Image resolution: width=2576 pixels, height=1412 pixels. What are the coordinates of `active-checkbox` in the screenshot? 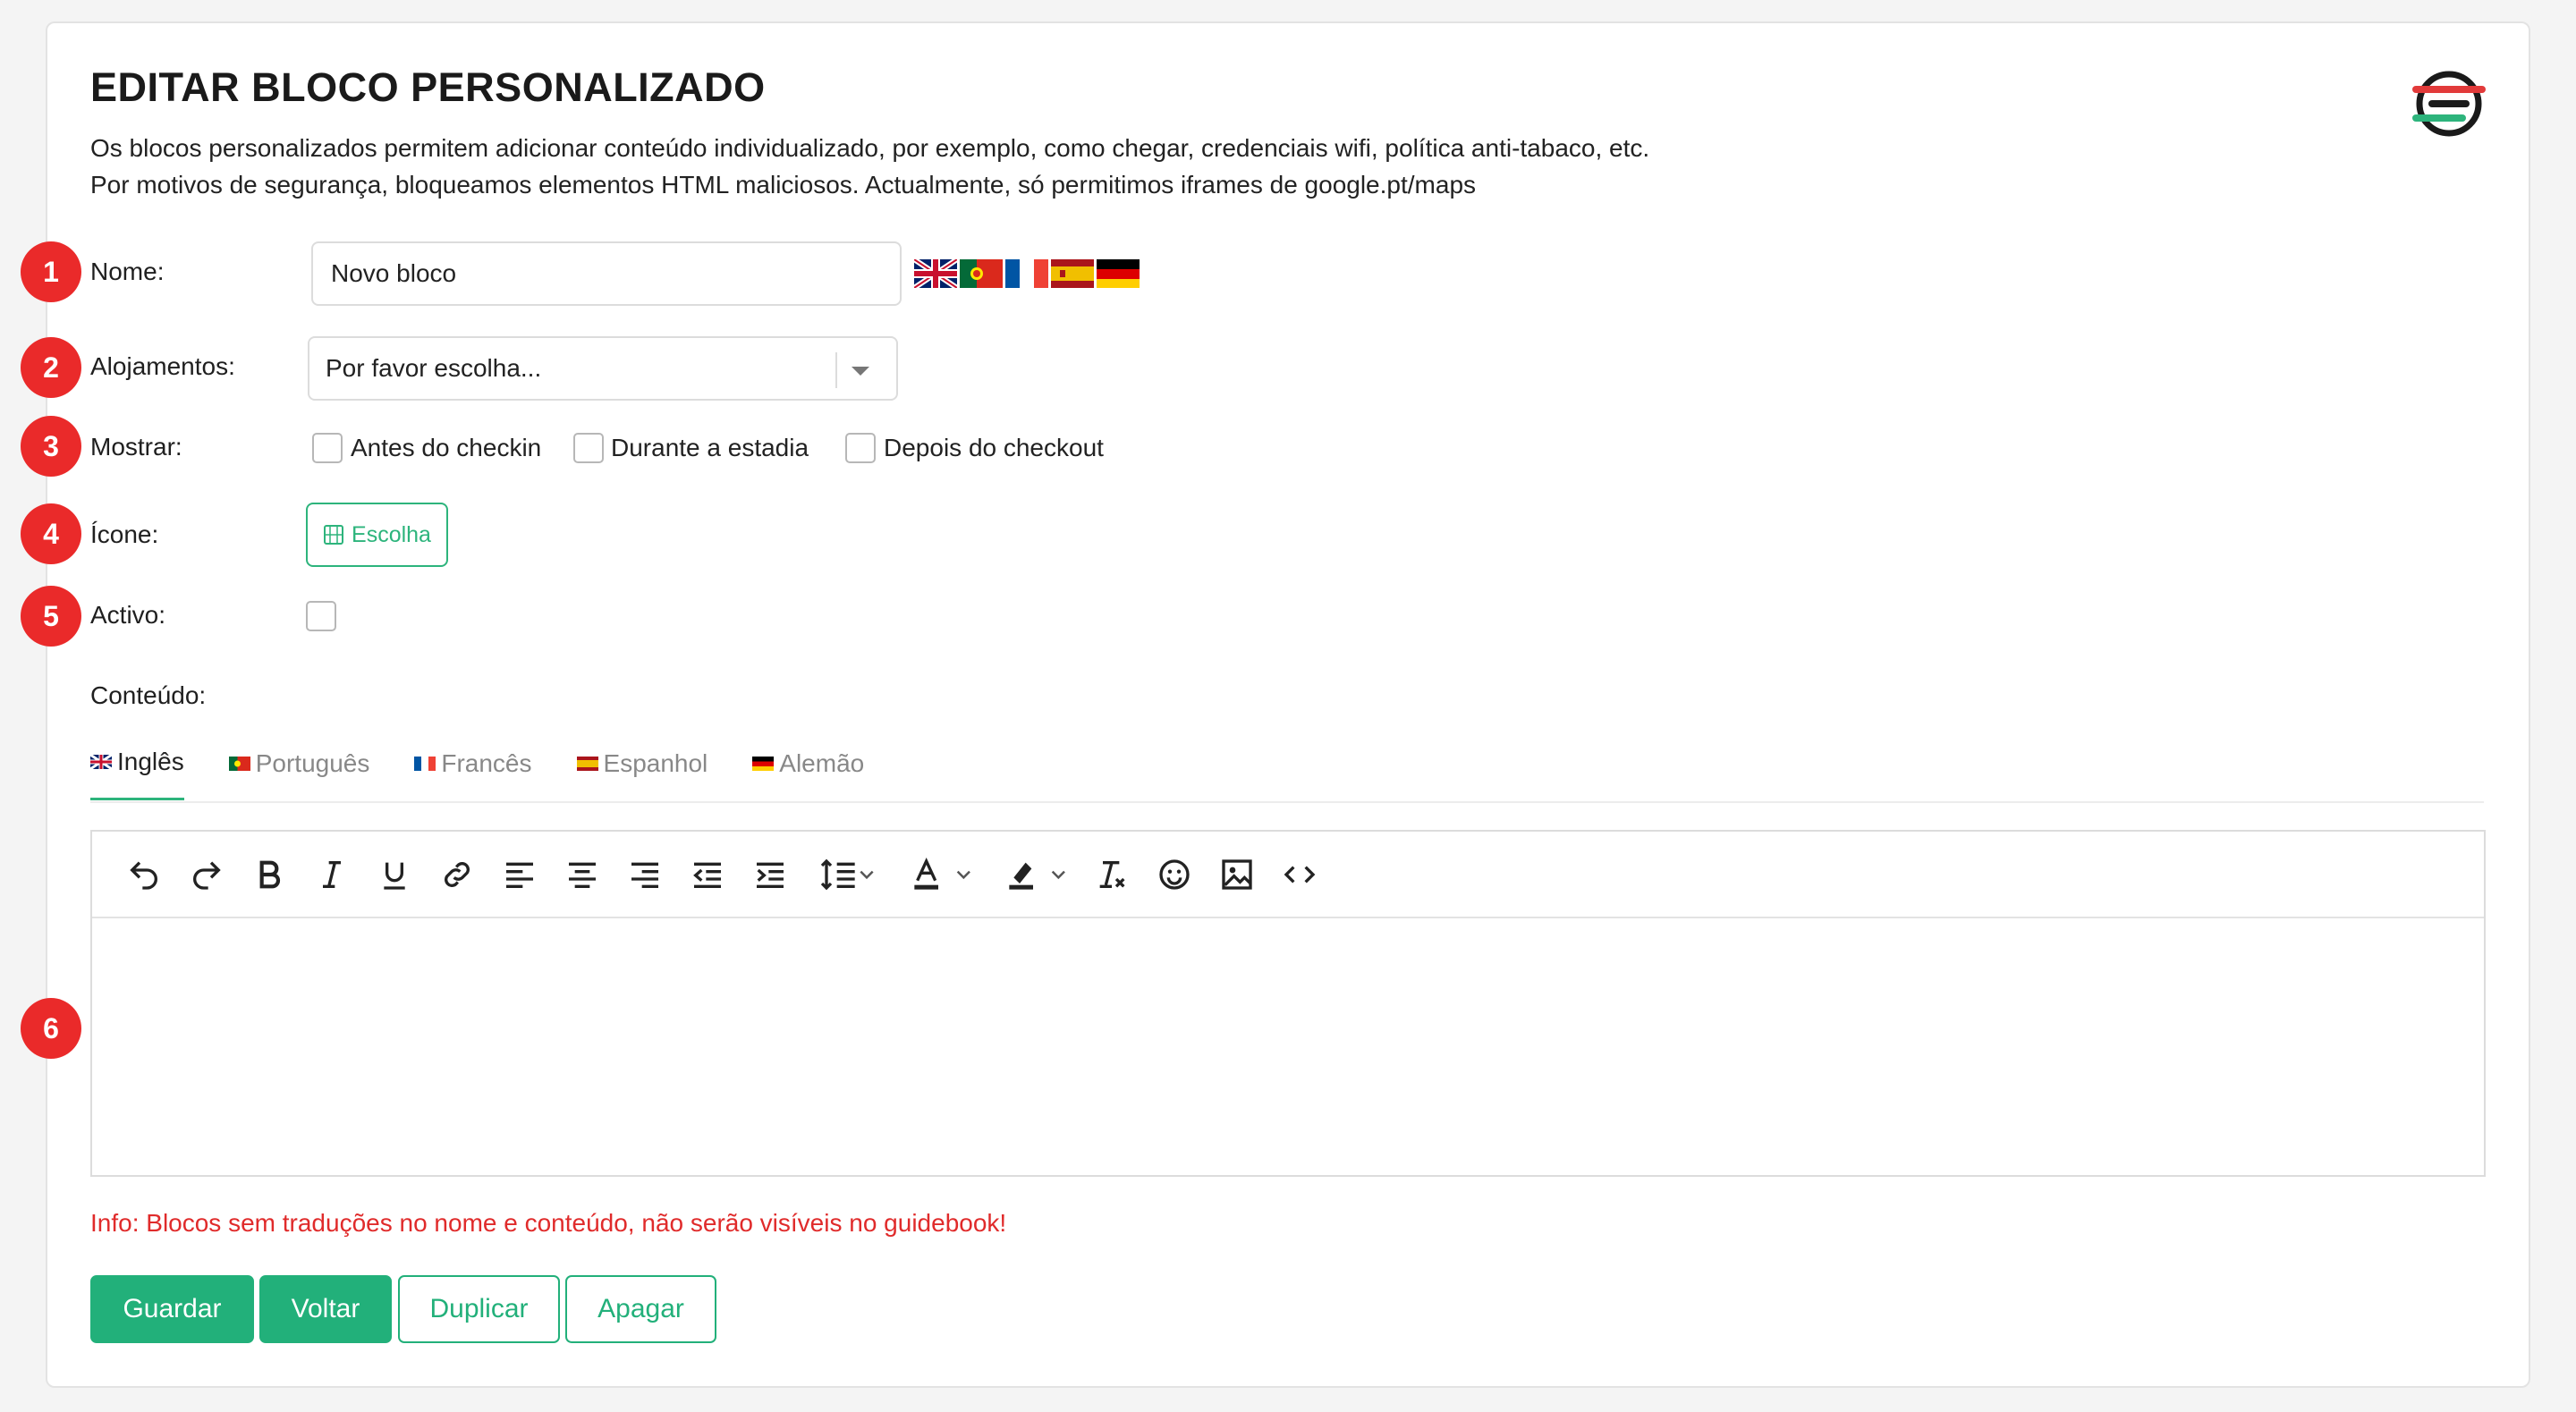 It's located at (321, 616).